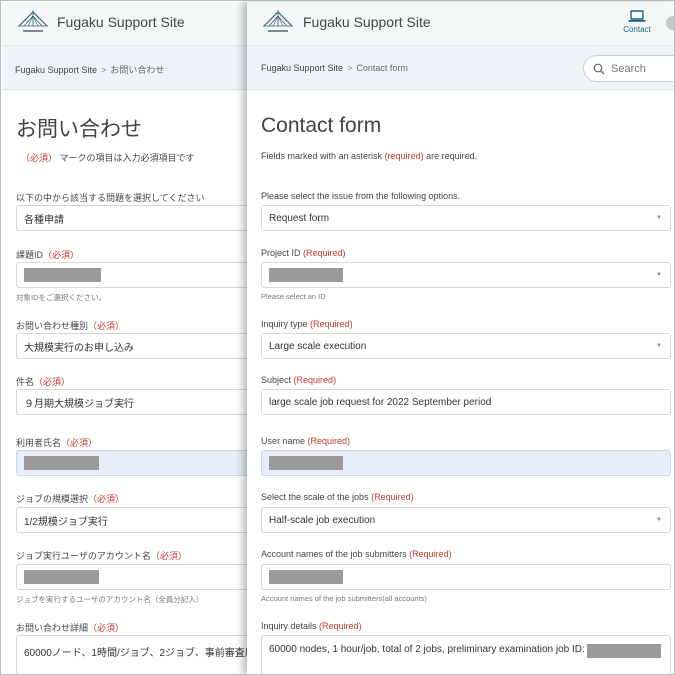 The width and height of the screenshot is (675, 675). What do you see at coordinates (281, 253) in the screenshot?
I see `project-id-label-text: Project ID` at bounding box center [281, 253].